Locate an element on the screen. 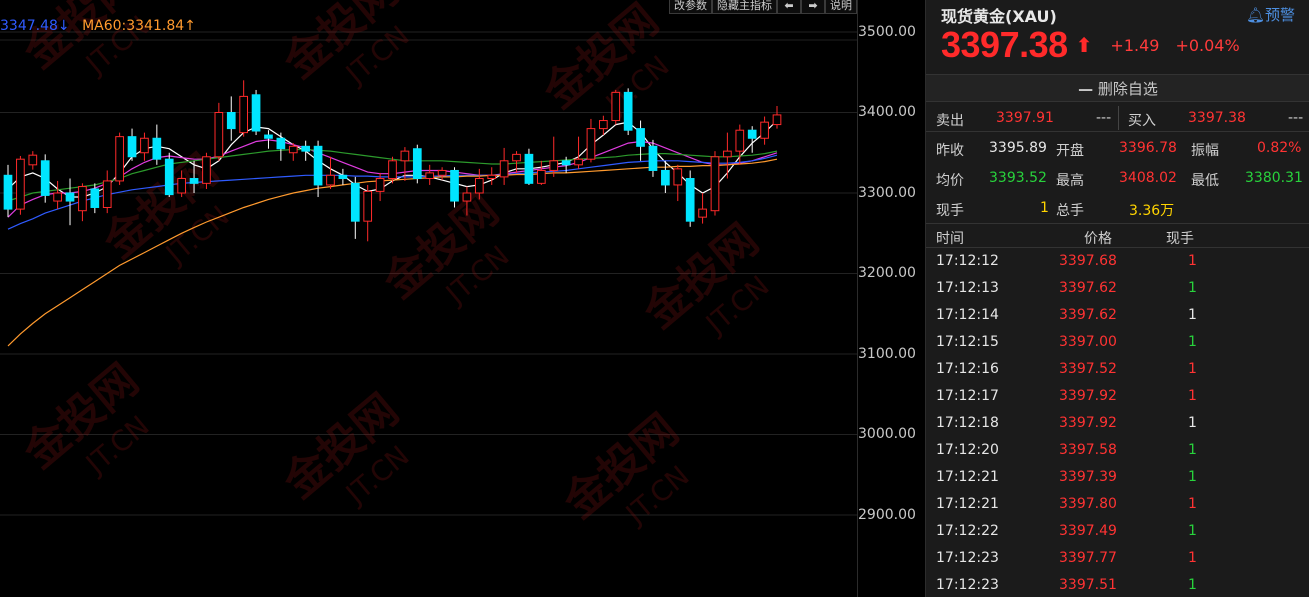  right-arrow-icon: ➡ is located at coordinates (813, 7).